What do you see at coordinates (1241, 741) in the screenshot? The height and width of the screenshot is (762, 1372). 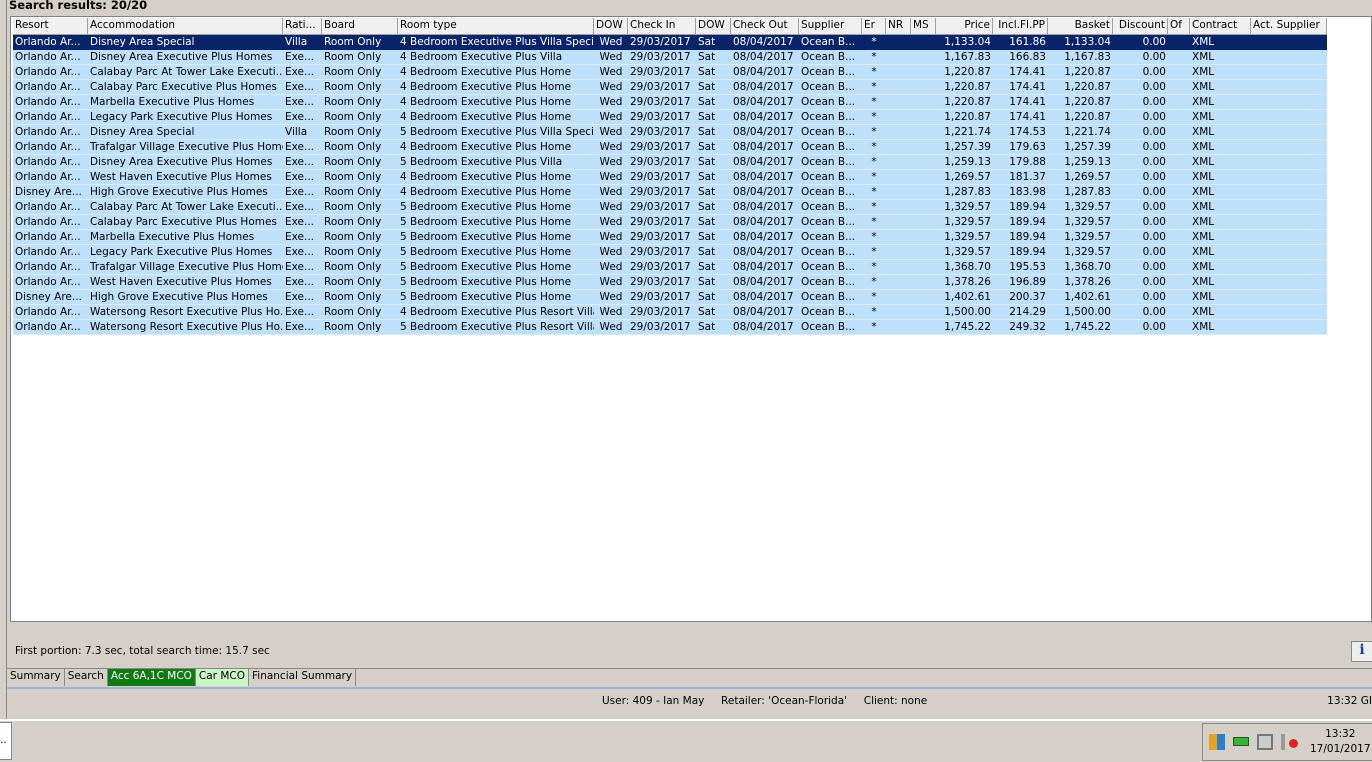 I see `network-card-icon` at bounding box center [1241, 741].